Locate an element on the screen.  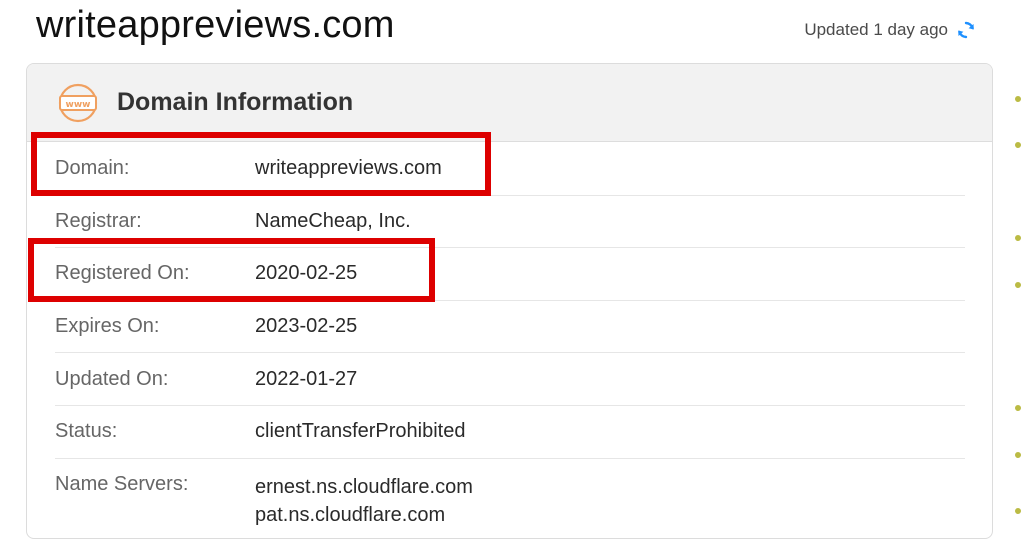
updated-status: Updated 1 day ago is located at coordinates (890, 30).